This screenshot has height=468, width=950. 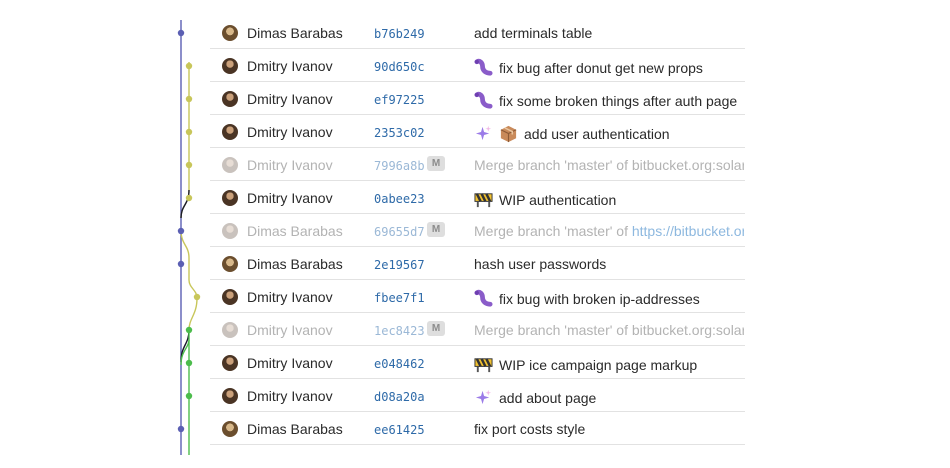 What do you see at coordinates (533, 33) in the screenshot?
I see `commit-message-text: add terminals table` at bounding box center [533, 33].